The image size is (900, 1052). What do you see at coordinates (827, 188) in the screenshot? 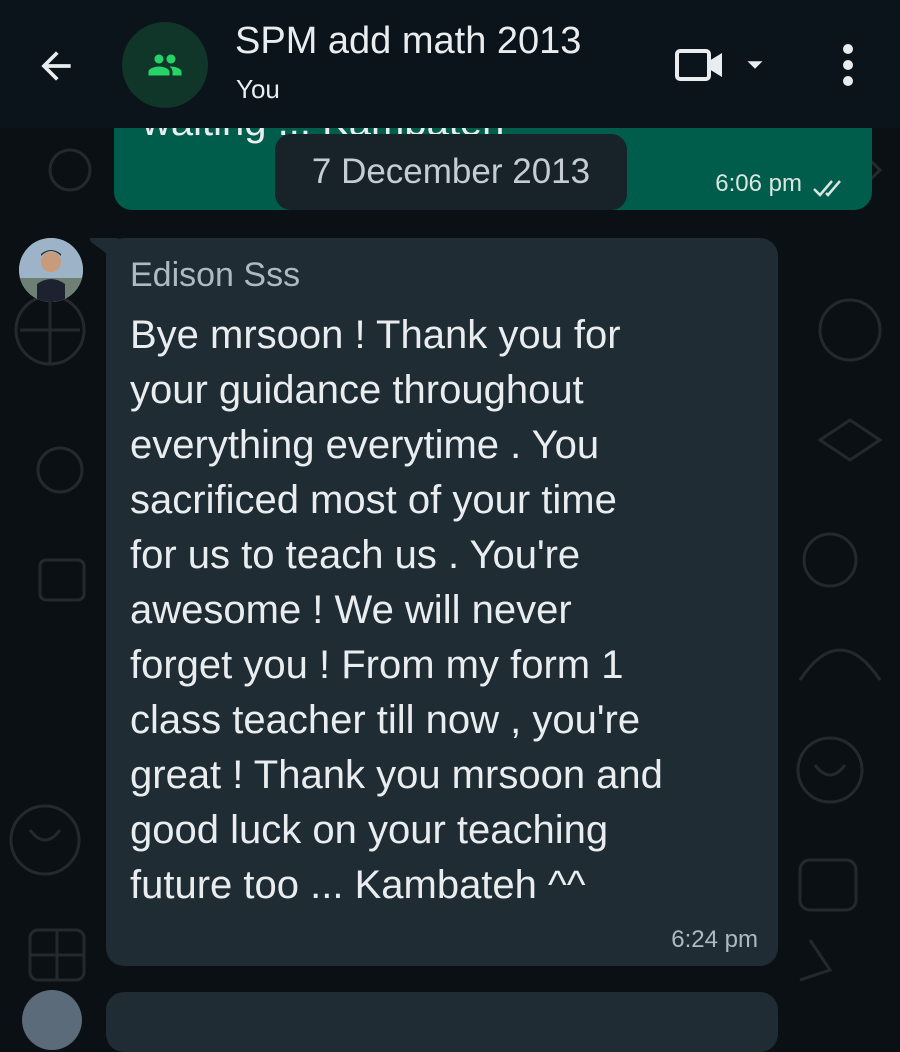
I see `read-receipt-icon` at bounding box center [827, 188].